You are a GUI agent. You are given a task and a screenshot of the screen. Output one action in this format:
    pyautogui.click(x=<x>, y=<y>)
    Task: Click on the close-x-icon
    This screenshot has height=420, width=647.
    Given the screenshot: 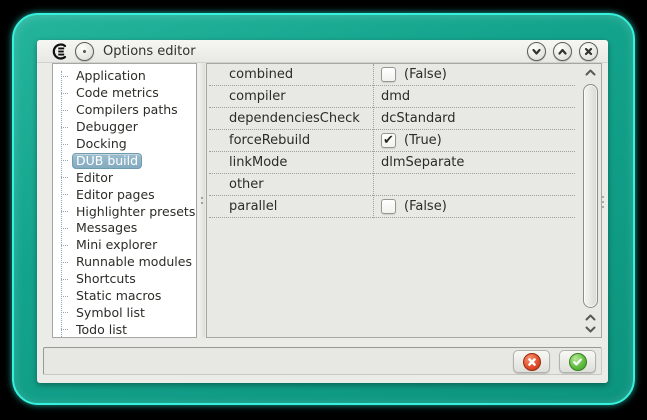 What is the action you would take?
    pyautogui.click(x=588, y=51)
    